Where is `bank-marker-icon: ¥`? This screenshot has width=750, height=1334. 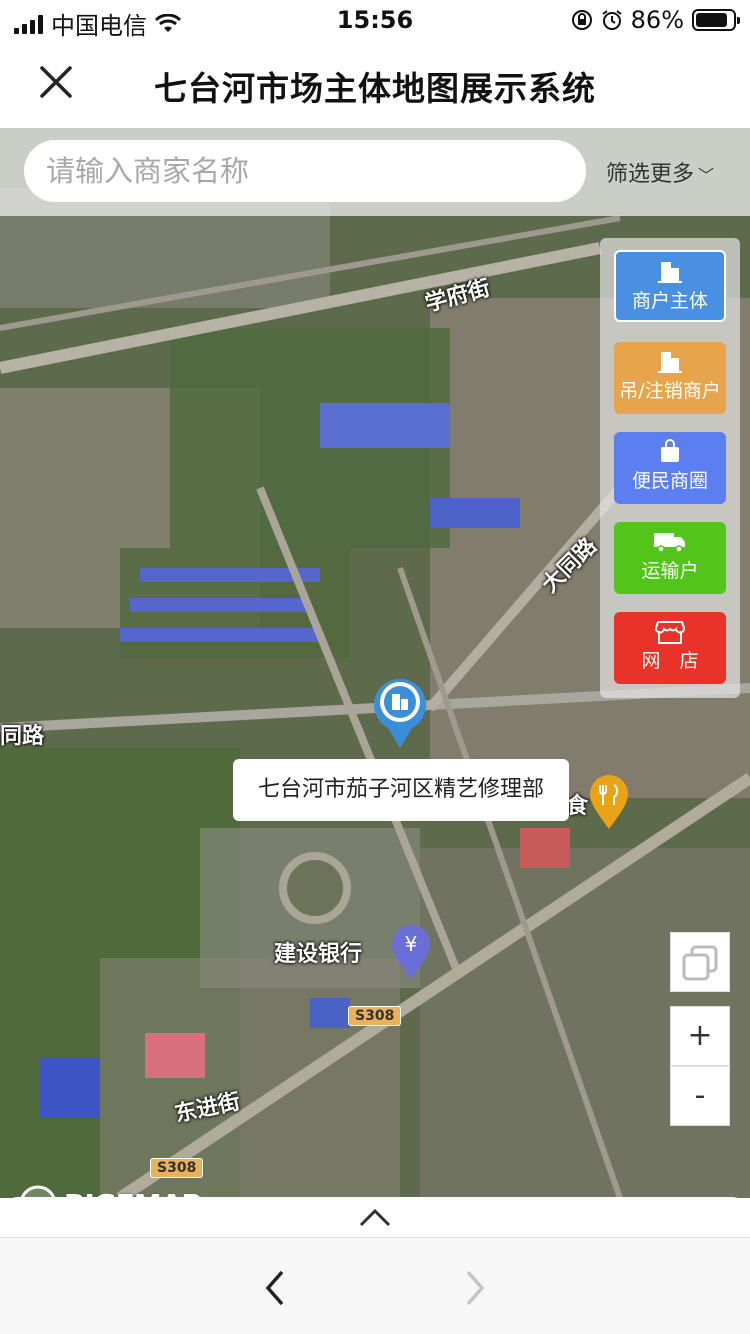 bank-marker-icon: ¥ is located at coordinates (411, 952).